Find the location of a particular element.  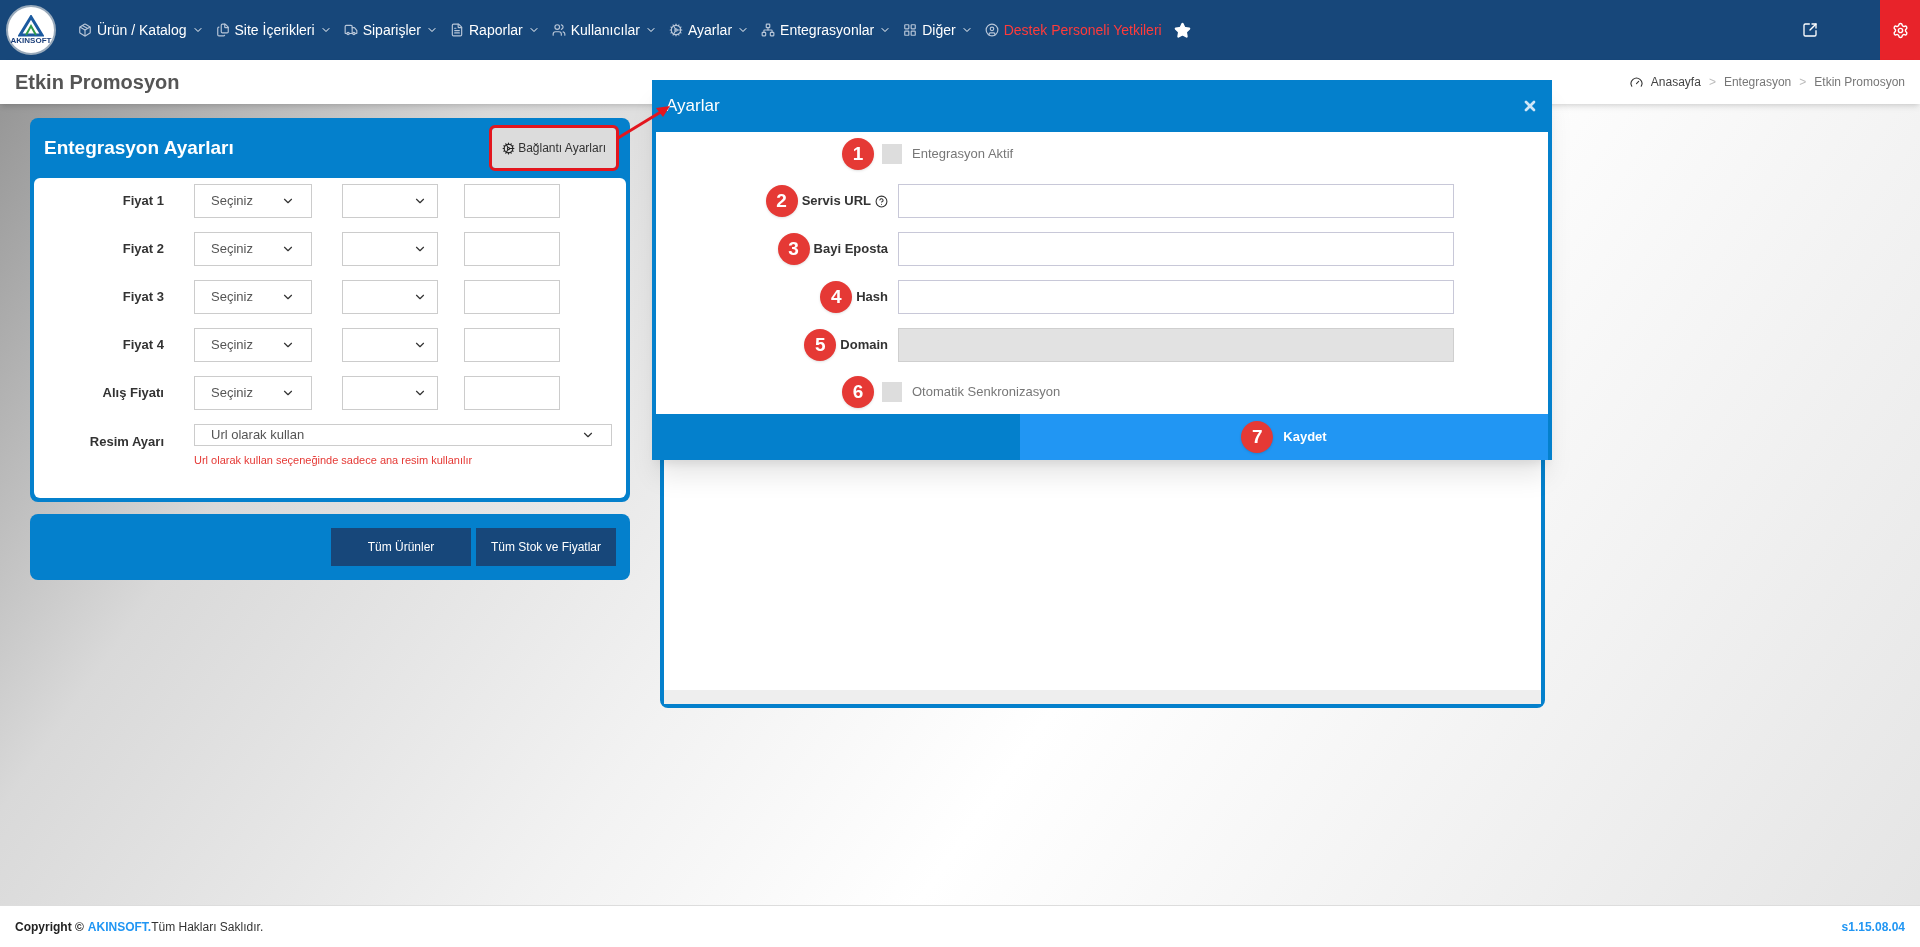

field-label: Fiyat 4 is located at coordinates (142, 345).